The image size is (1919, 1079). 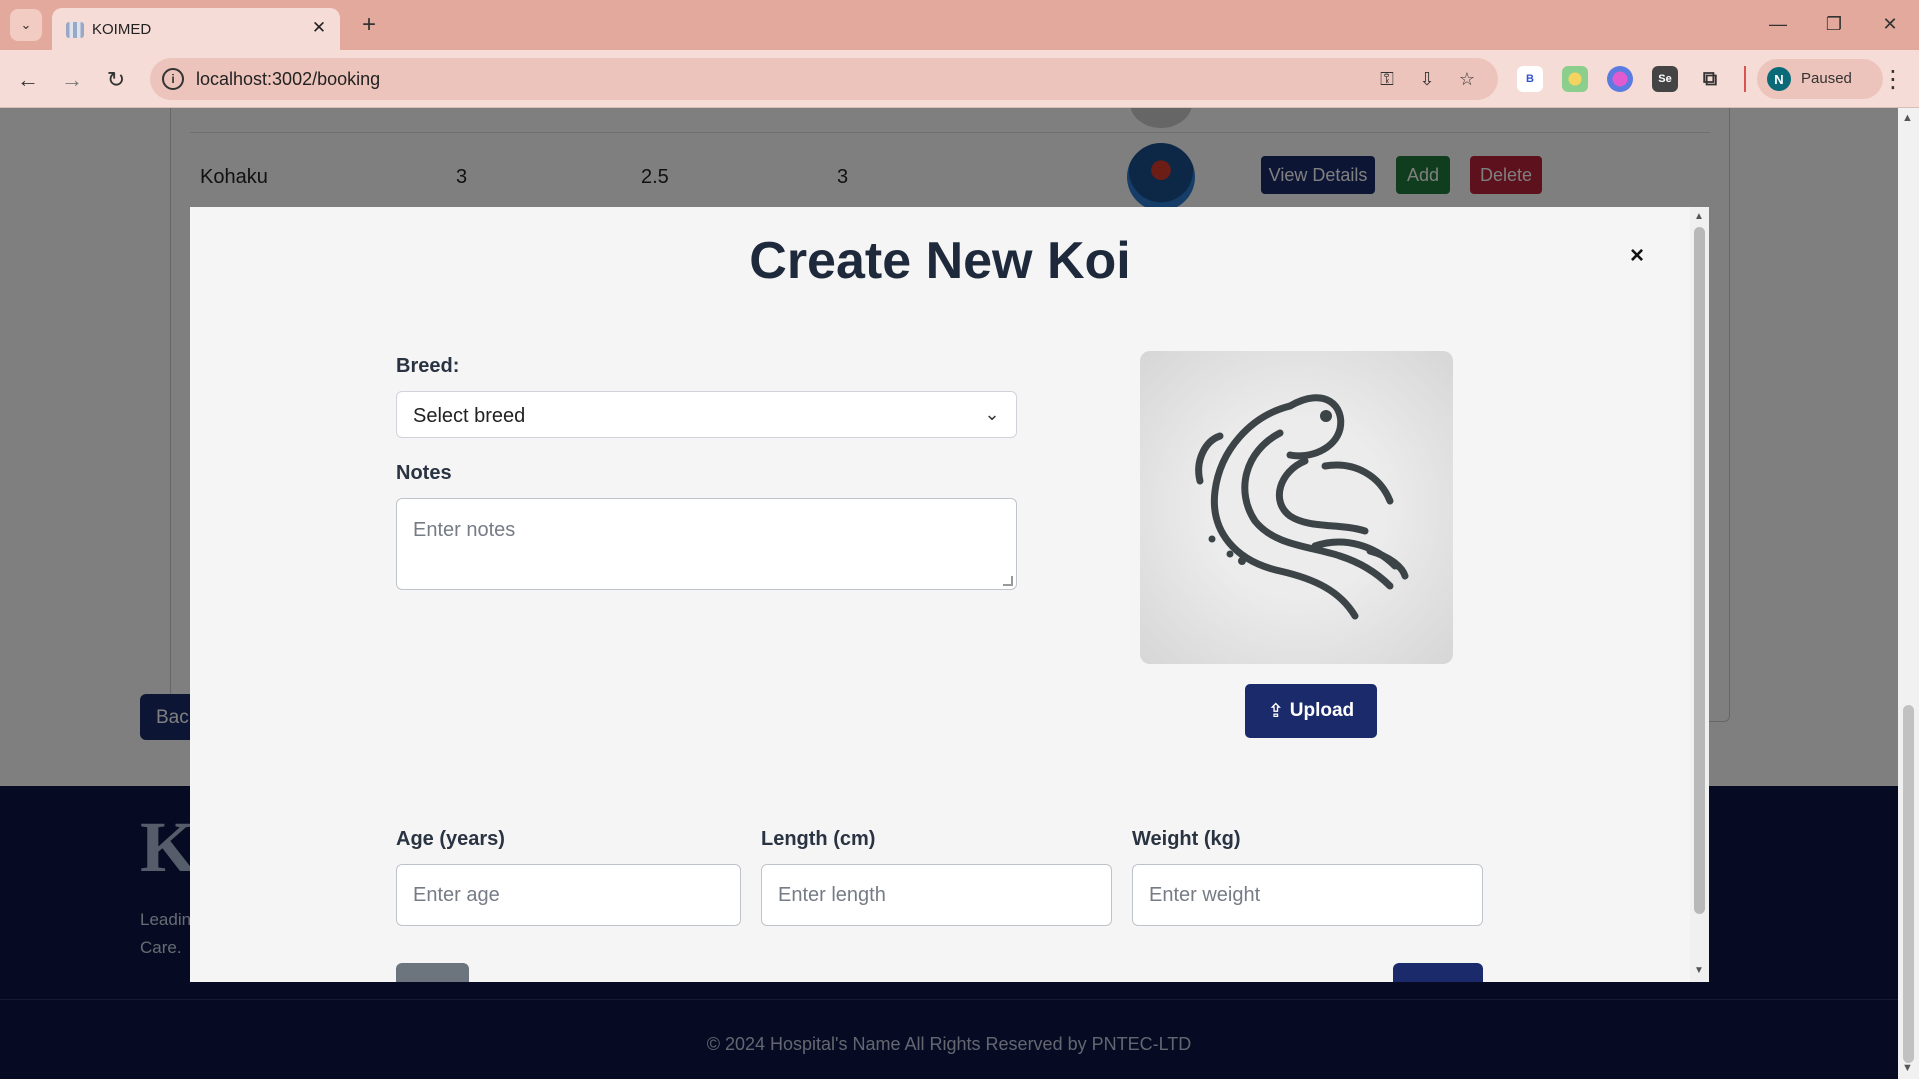 I want to click on browser-tab-bar: ⌄ KOIMED ✕ + — ❐ ✕, so click(x=959, y=25).